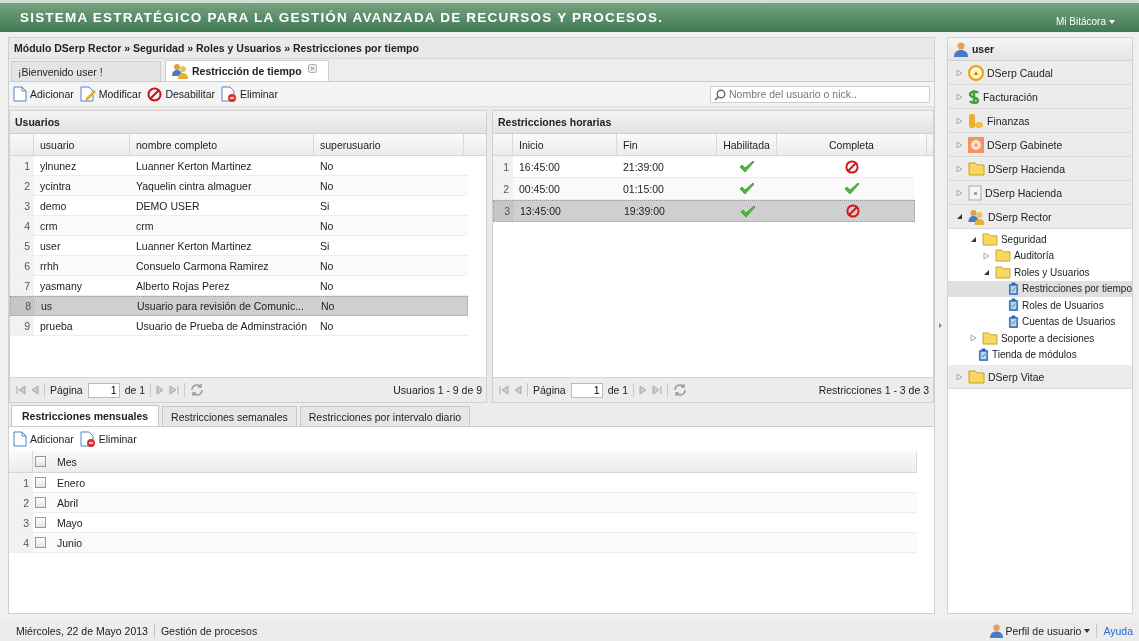 The height and width of the screenshot is (641, 1139). I want to click on tab: Restricción de tiempo, so click(247, 70).